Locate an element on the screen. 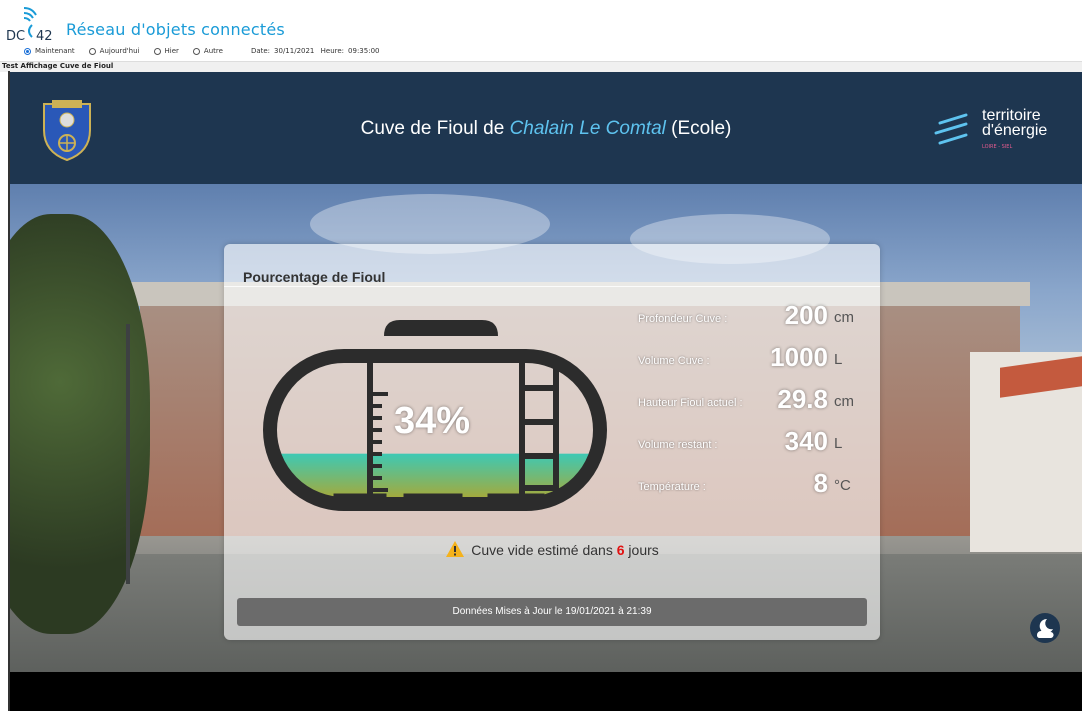  stat-label: Hauteur Fioul actuel : is located at coordinates (690, 403).